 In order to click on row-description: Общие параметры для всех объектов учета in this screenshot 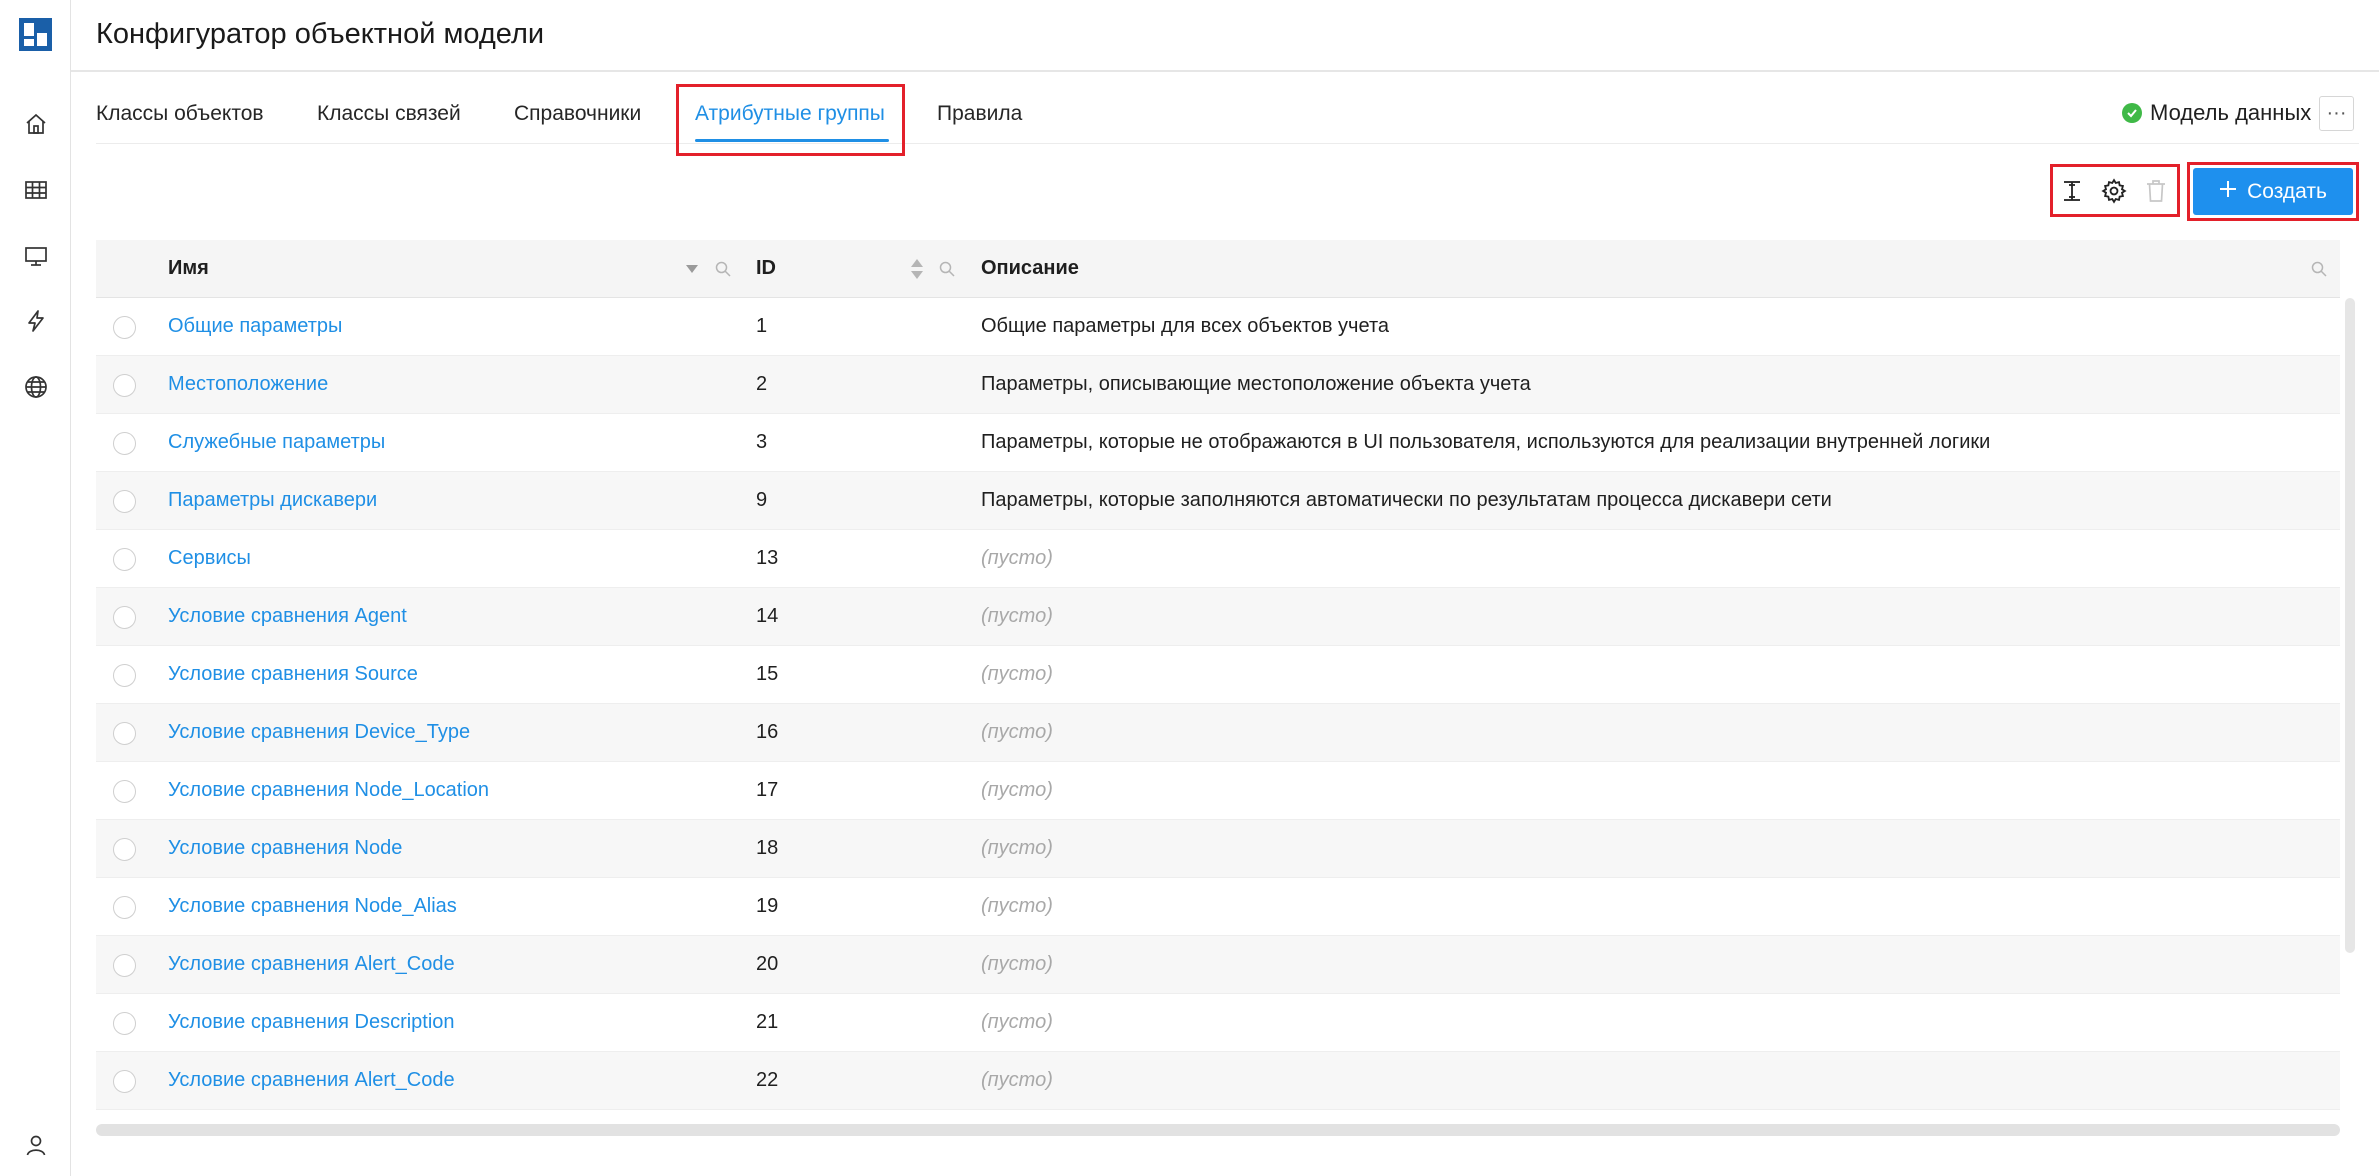, I will do `click(1185, 326)`.